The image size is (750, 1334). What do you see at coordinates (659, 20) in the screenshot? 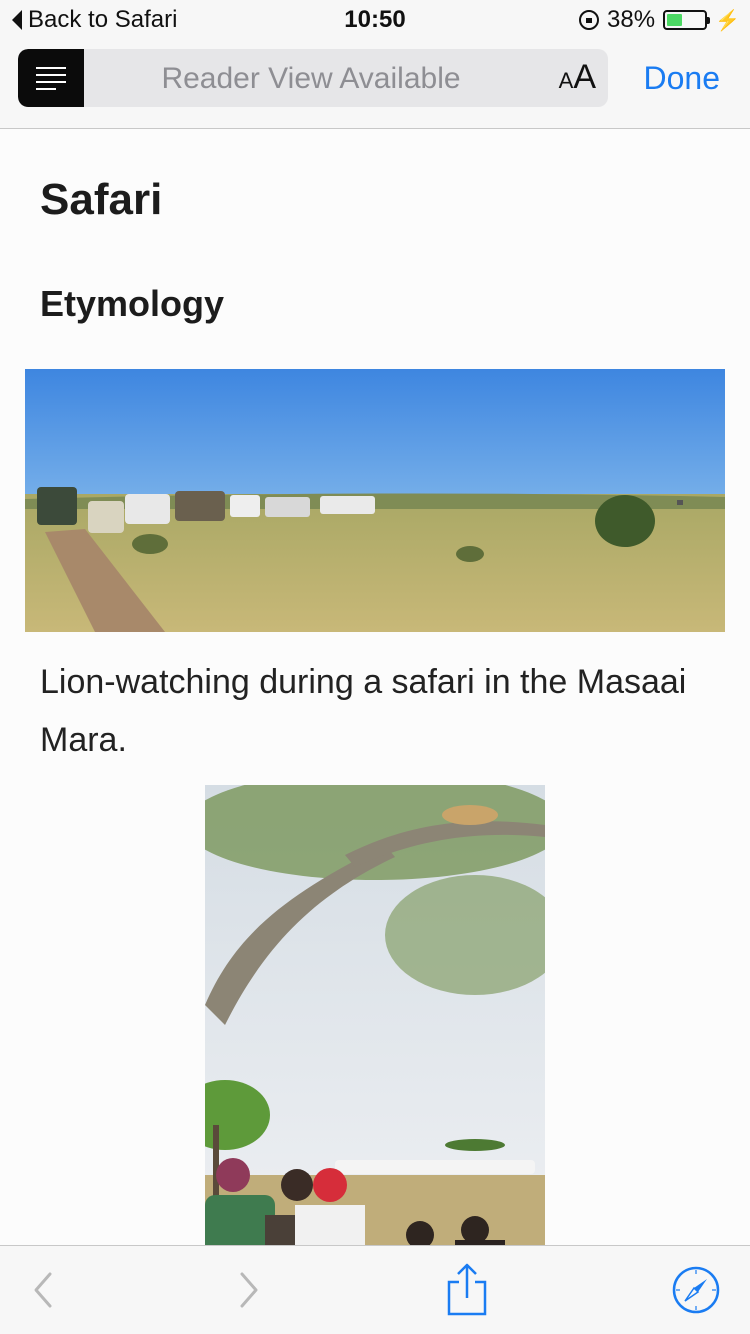
I see `status-right: 38% ⚡` at bounding box center [659, 20].